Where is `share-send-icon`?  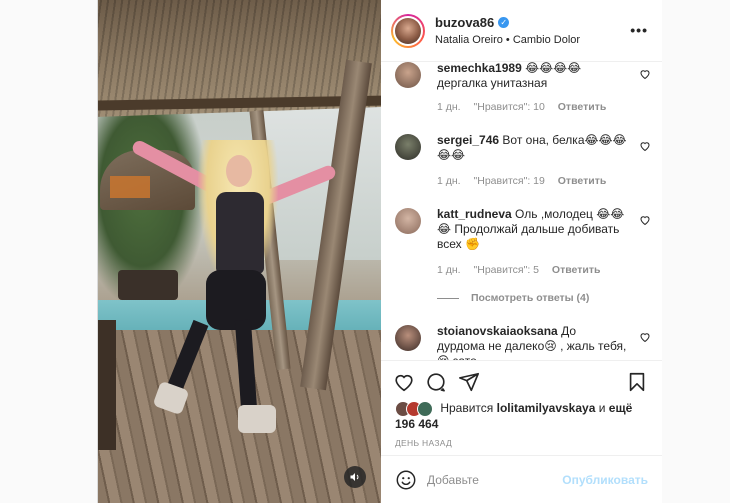 share-send-icon is located at coordinates (469, 382).